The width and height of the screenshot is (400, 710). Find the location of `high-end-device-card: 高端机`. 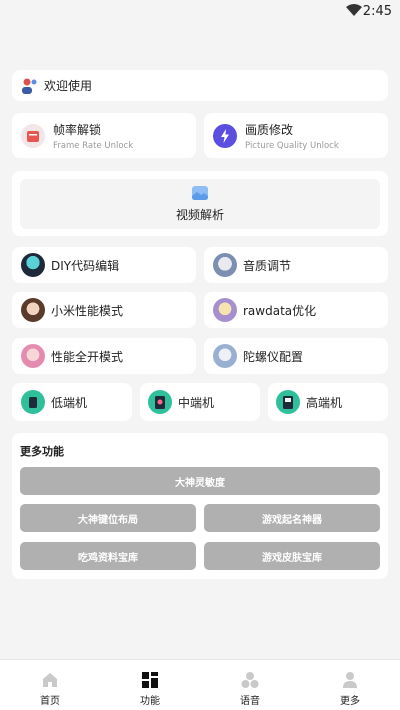

high-end-device-card: 高端机 is located at coordinates (328, 402).